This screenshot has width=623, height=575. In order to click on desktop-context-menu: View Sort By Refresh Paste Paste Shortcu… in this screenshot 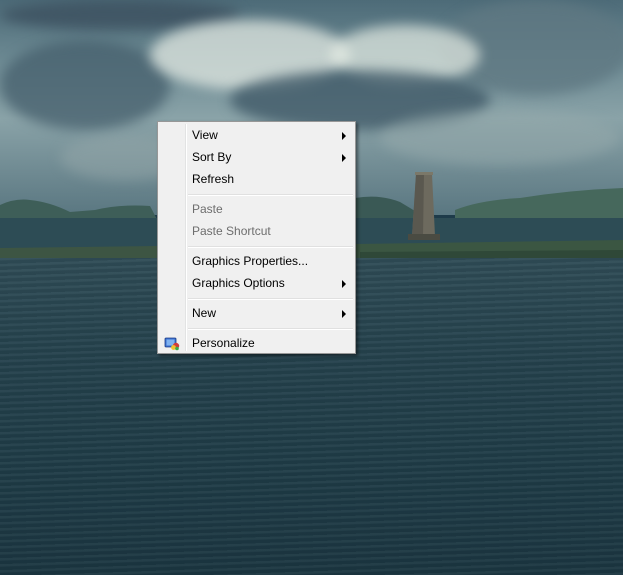, I will do `click(256, 237)`.